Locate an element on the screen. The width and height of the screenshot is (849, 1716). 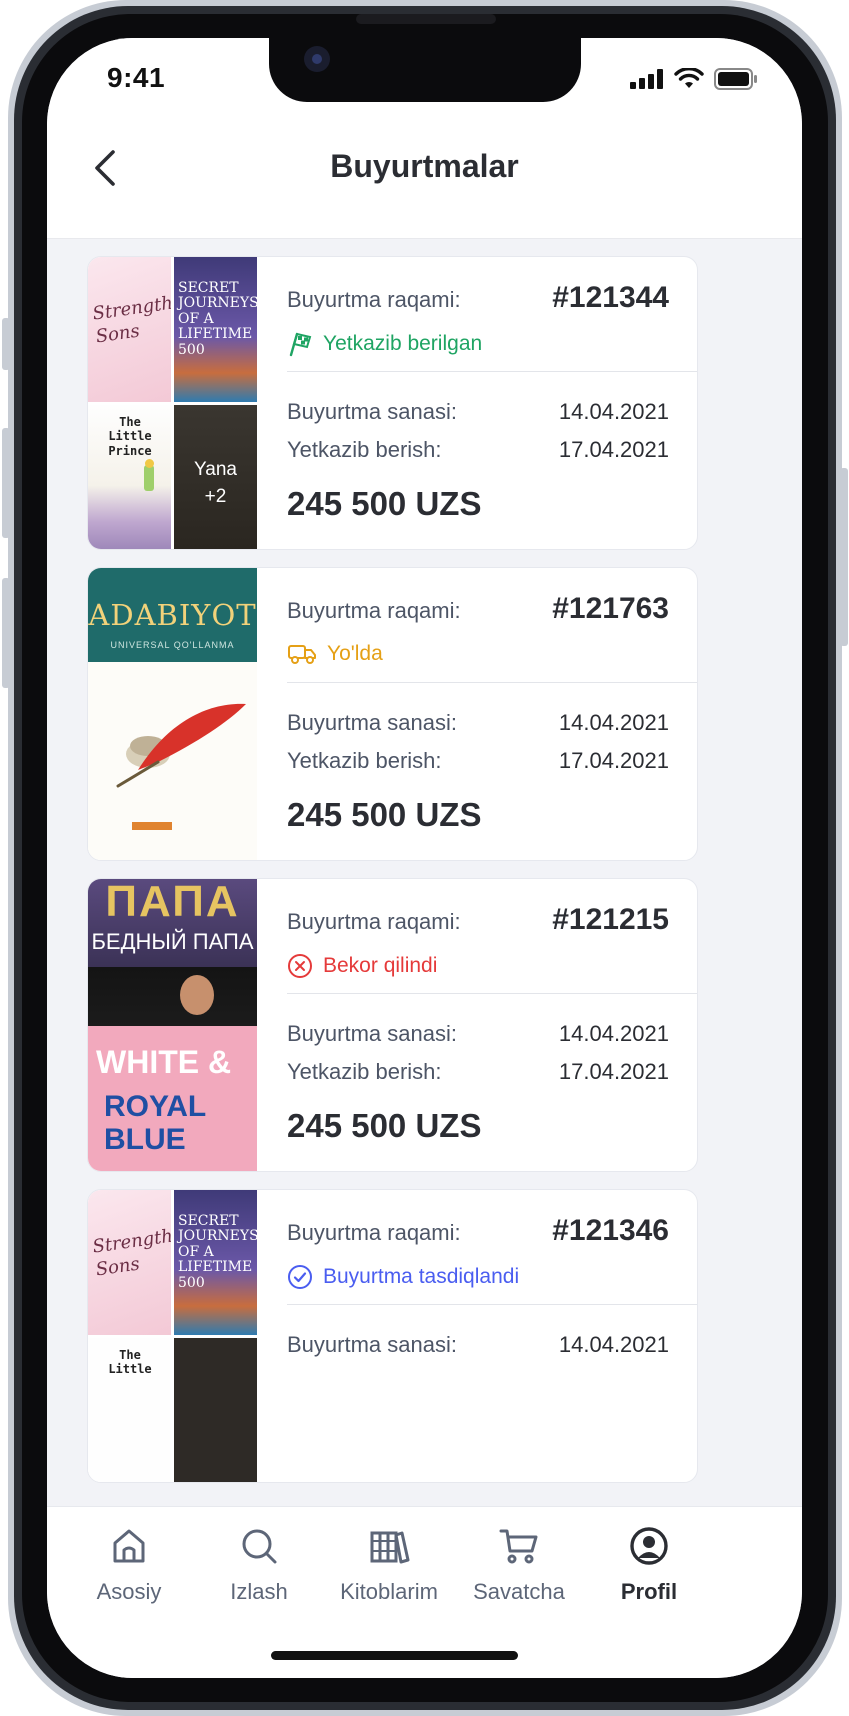
truck-icon is located at coordinates (302, 654).